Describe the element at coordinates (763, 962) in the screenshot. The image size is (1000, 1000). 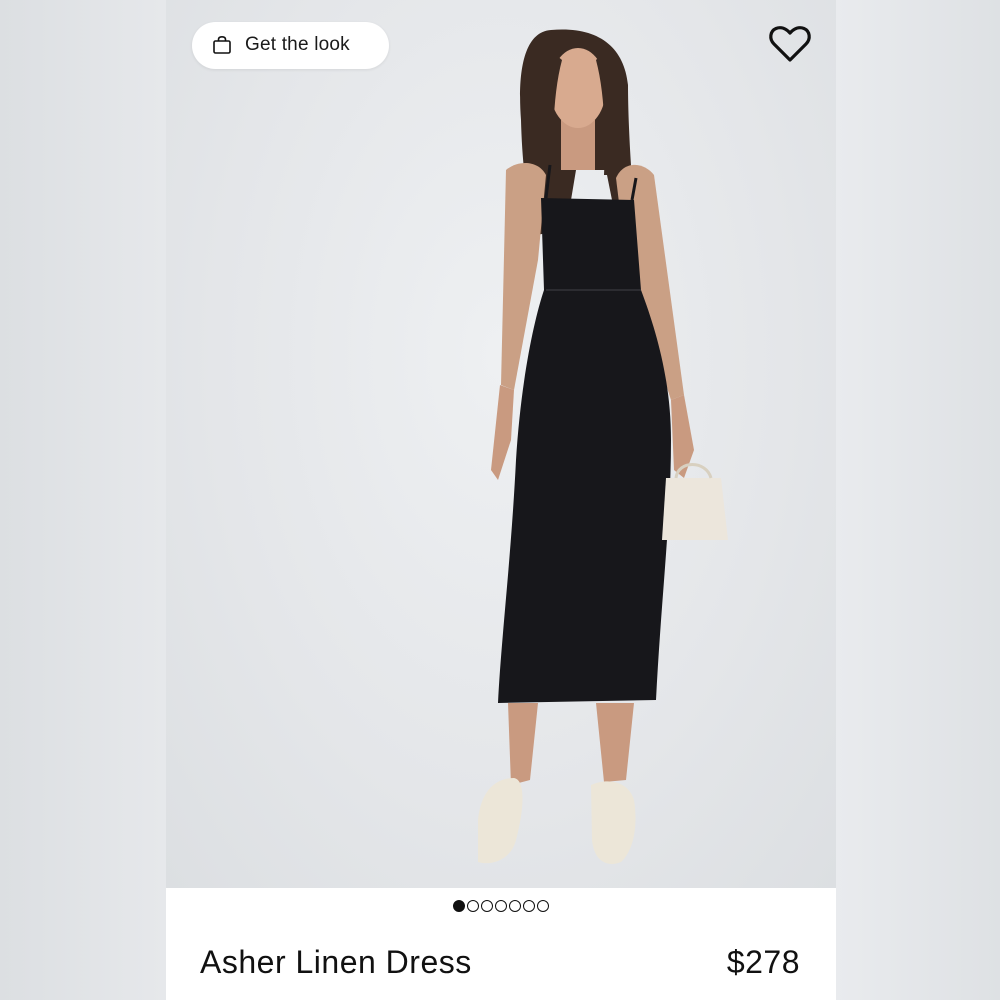
I see `product-price: $278` at that location.